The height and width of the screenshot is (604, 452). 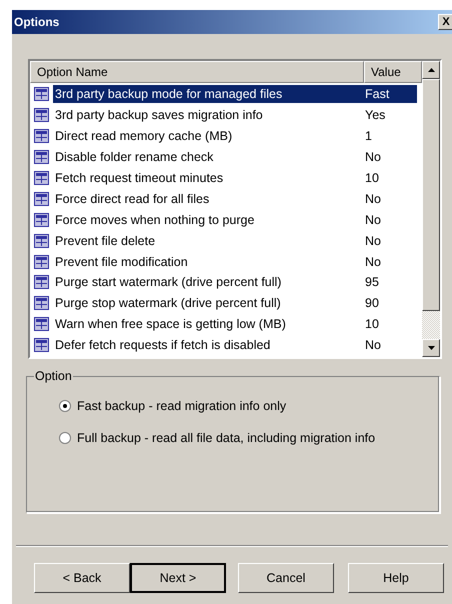 I want to click on group-title: Option, so click(x=53, y=376).